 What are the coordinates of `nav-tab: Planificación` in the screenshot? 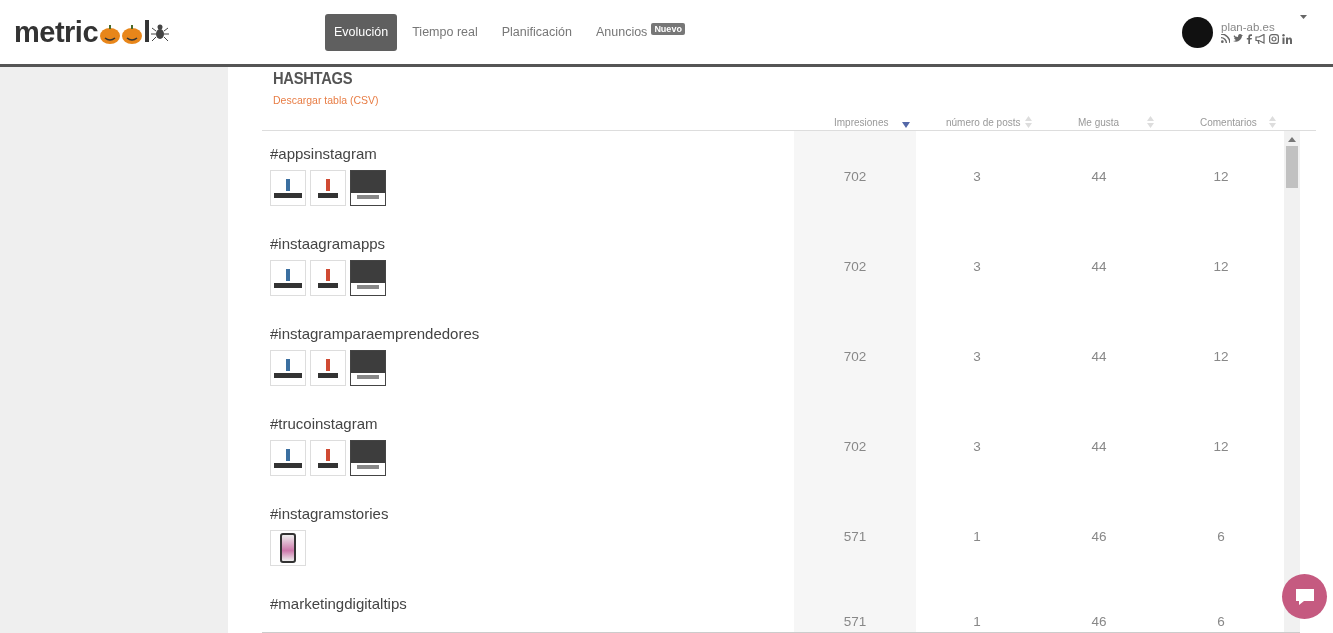 It's located at (536, 32).